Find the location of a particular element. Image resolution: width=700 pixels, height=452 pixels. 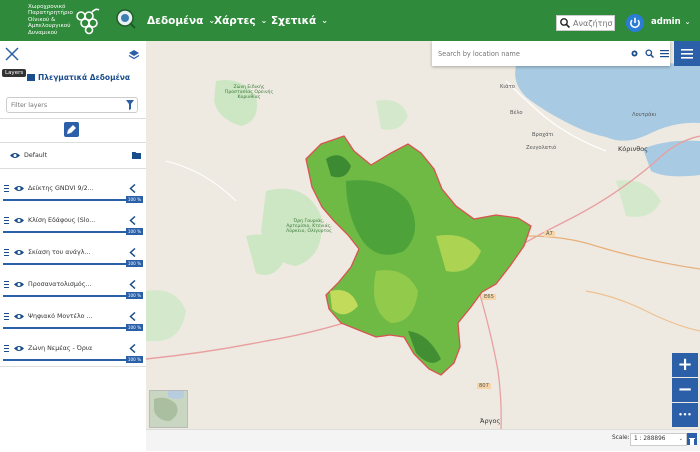

layer-item: Σκίαση του ανάγλ... 100 % is located at coordinates (73, 254).